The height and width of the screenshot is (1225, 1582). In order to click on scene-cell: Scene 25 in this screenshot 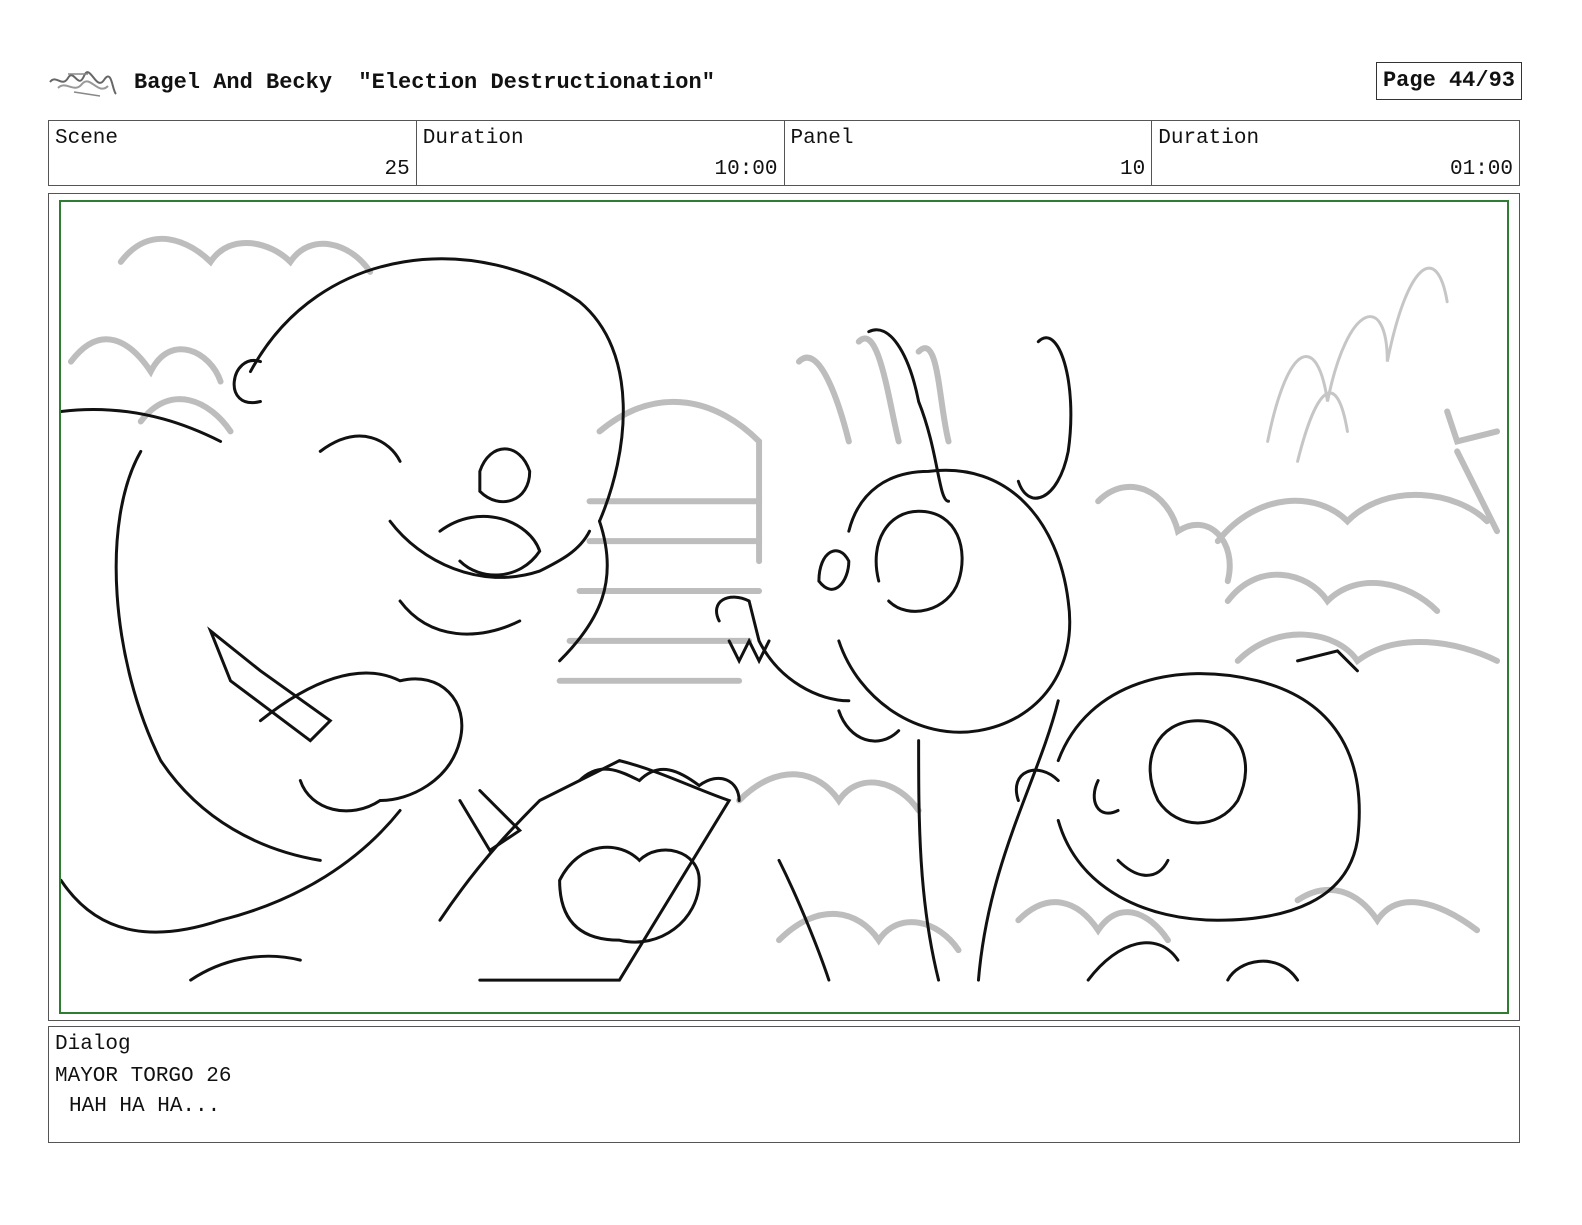, I will do `click(233, 153)`.